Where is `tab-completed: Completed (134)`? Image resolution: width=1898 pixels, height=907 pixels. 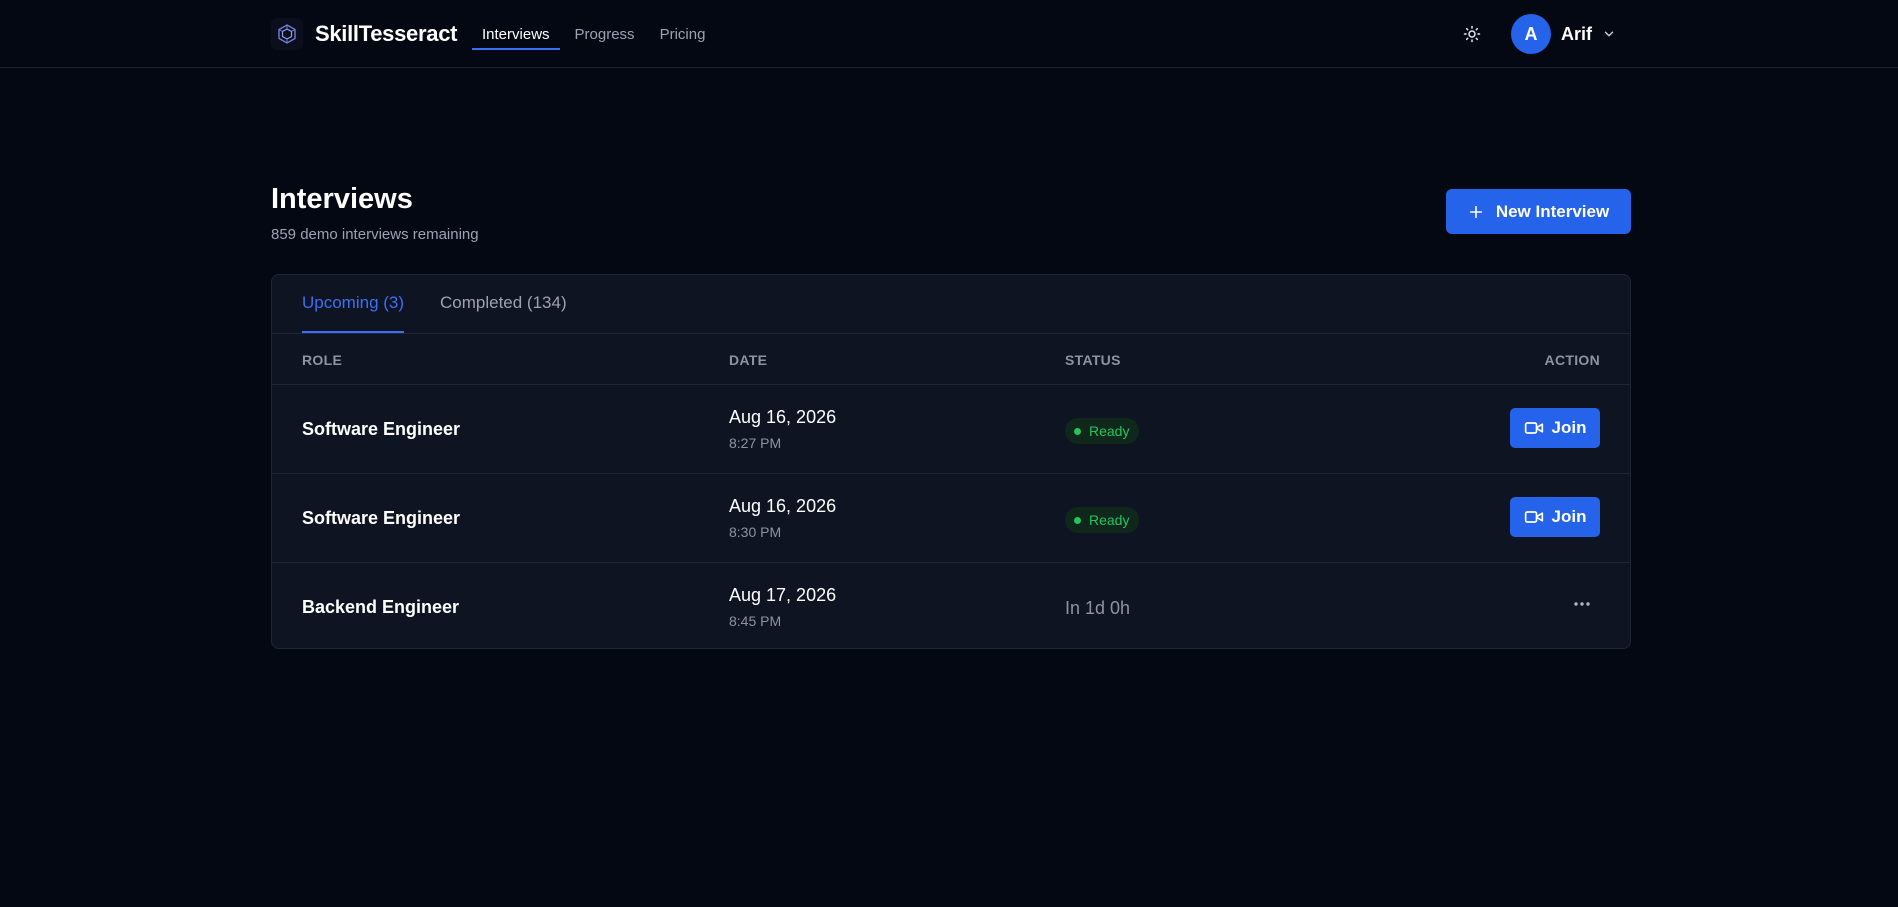
tab-completed: Completed (134) is located at coordinates (503, 303).